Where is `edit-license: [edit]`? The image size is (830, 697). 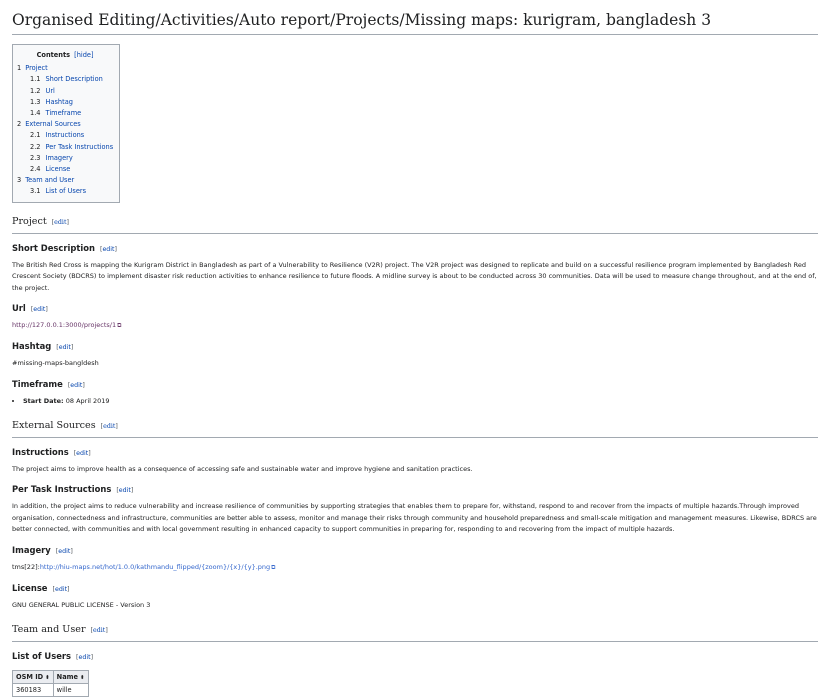 edit-license: [edit] is located at coordinates (61, 589).